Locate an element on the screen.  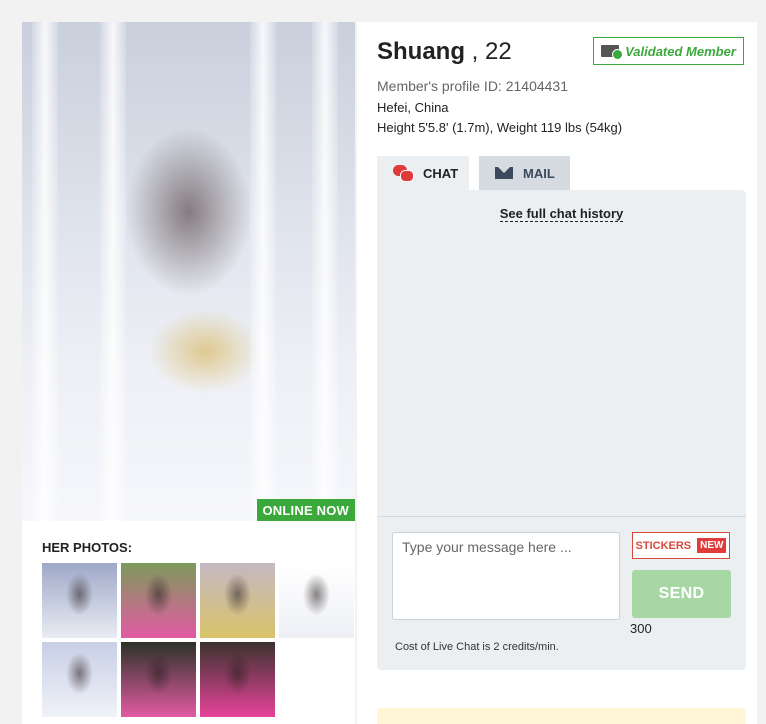
tab-chat: CHAT is located at coordinates (423, 173).